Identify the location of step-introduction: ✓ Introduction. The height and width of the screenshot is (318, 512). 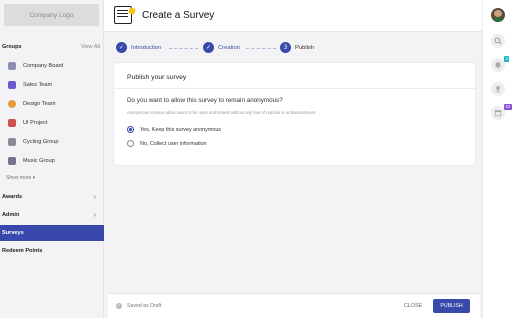
(138, 47).